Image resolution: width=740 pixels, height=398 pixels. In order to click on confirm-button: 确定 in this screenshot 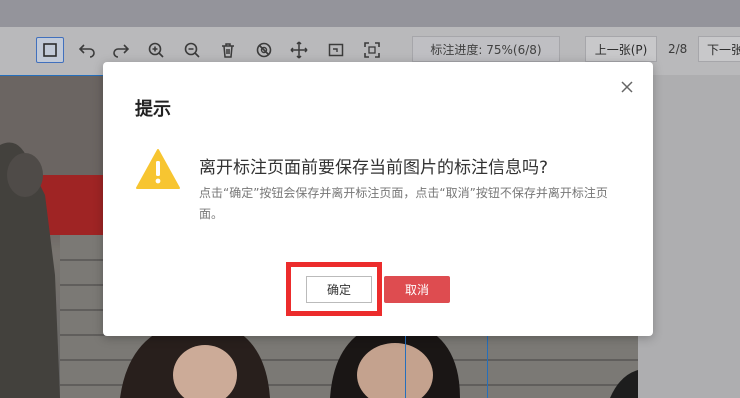, I will do `click(339, 289)`.